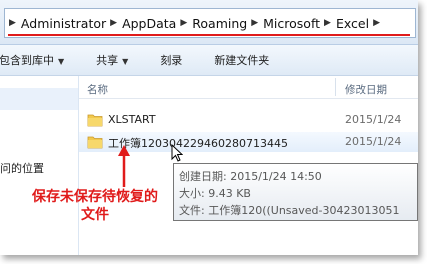  What do you see at coordinates (149, 23) in the screenshot?
I see `breadcrumb-appdata: AppData` at bounding box center [149, 23].